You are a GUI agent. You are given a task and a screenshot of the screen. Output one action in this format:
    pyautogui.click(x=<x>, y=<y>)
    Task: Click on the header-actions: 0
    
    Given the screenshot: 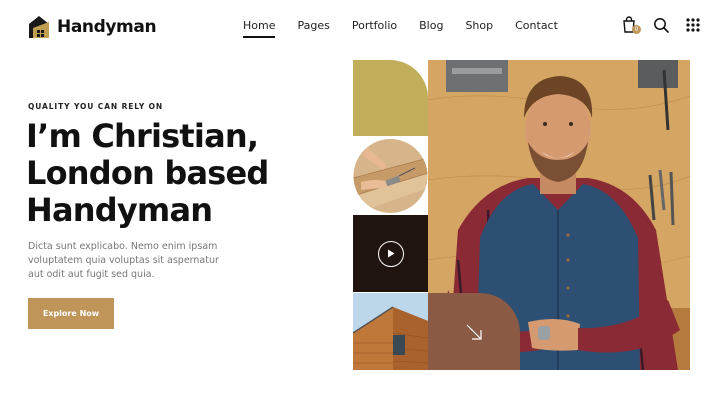 What is the action you would take?
    pyautogui.click(x=661, y=25)
    